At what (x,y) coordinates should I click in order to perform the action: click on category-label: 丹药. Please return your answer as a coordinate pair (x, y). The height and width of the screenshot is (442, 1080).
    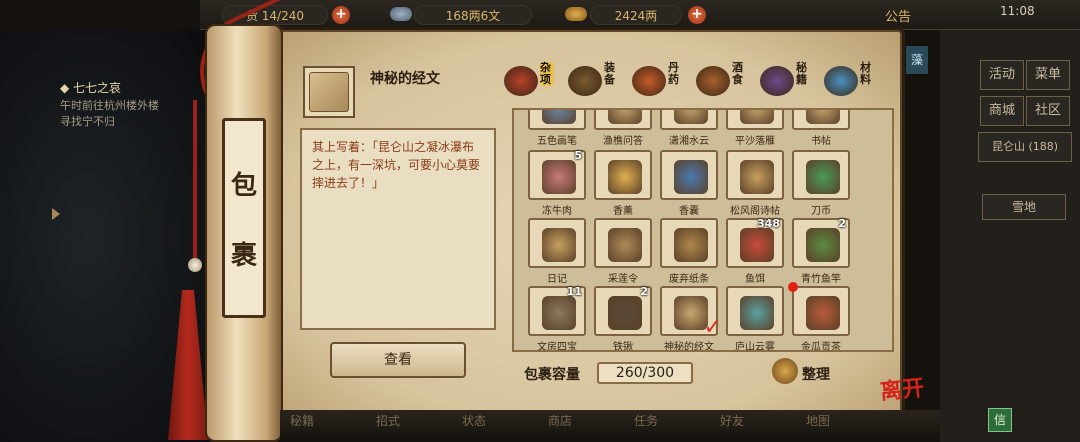
    Looking at the image, I should click on (673, 73).